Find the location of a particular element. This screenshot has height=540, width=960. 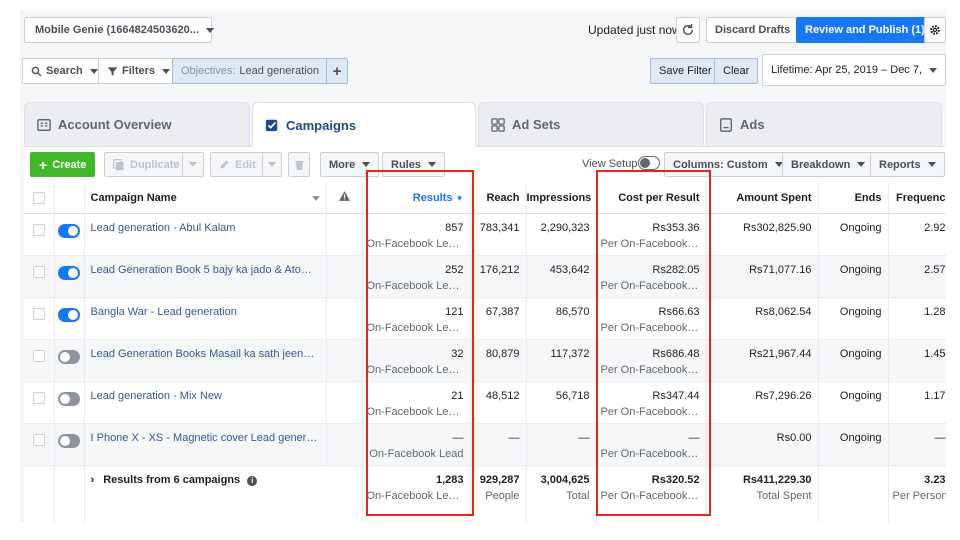

rules-button: Rules is located at coordinates (413, 164).